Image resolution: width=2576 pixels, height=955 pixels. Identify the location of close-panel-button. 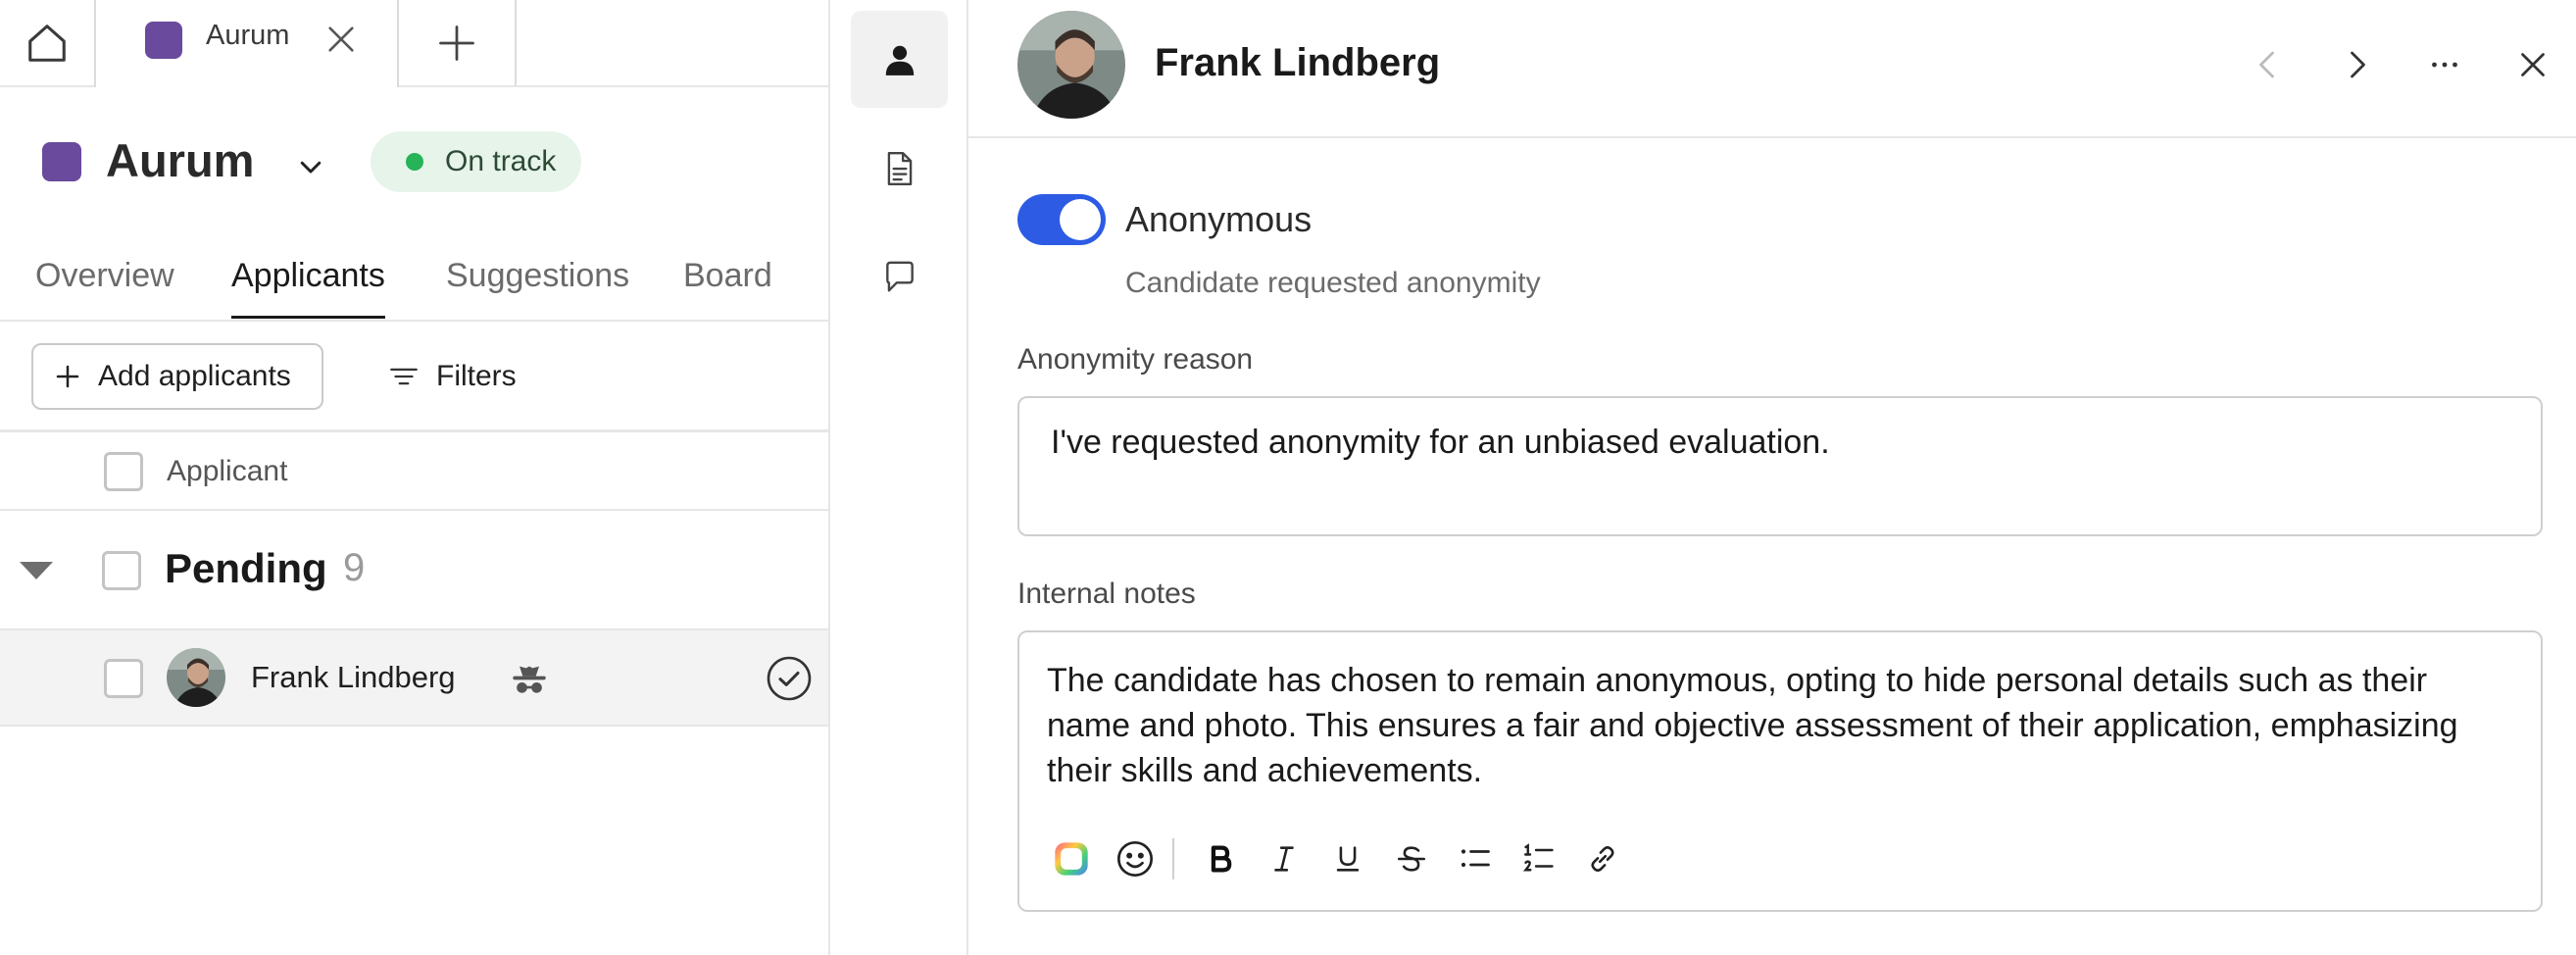
(2532, 64).